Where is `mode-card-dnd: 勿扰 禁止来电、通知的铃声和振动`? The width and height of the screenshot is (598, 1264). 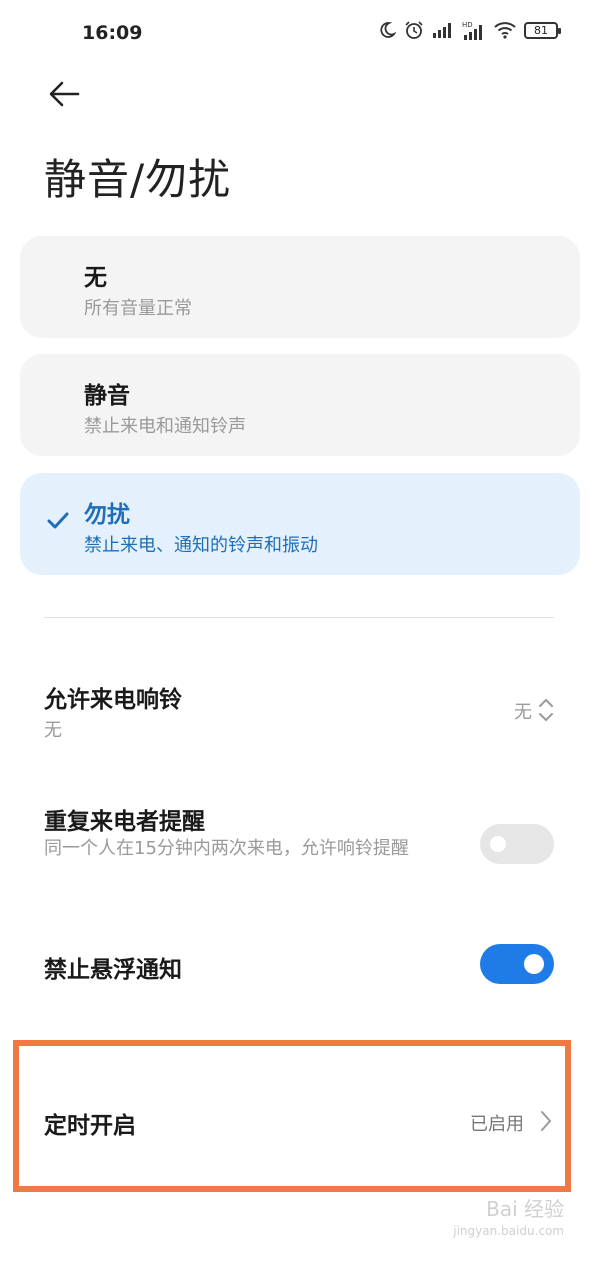 mode-card-dnd: 勿扰 禁止来电、通知的铃声和振动 is located at coordinates (300, 524).